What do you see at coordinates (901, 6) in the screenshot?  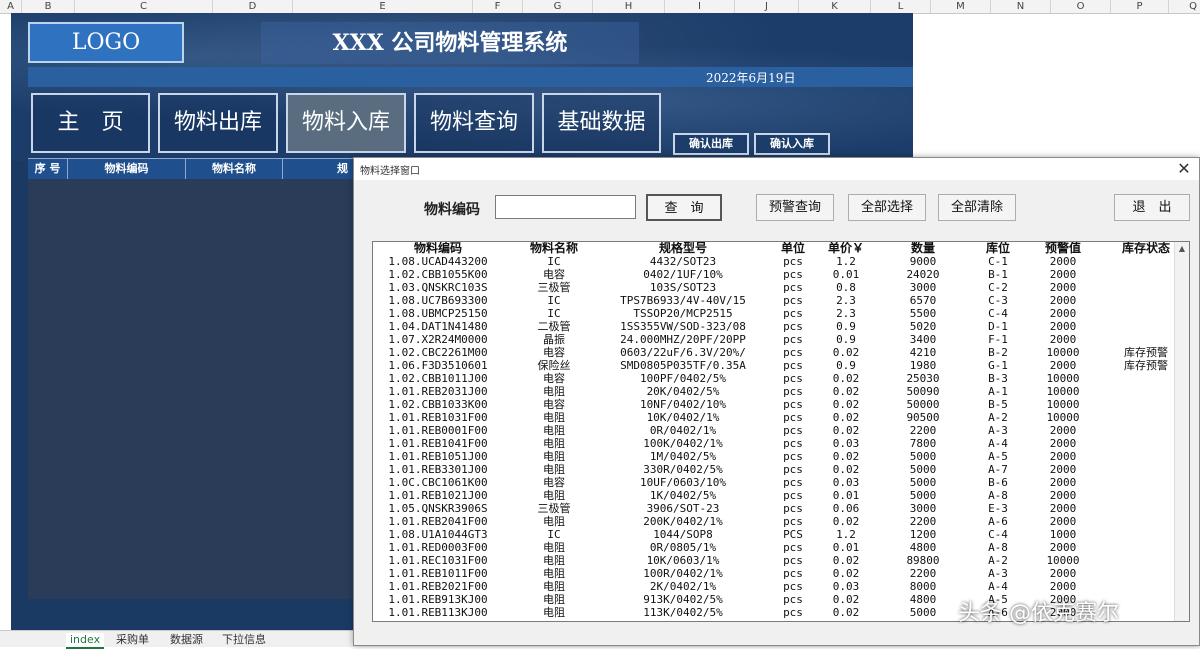 I see `column-letter: L` at bounding box center [901, 6].